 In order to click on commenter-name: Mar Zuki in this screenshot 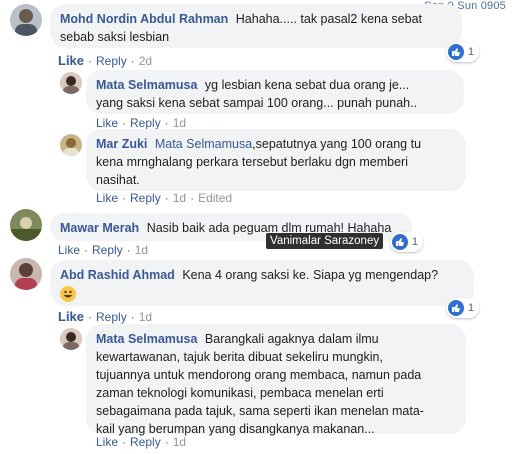, I will do `click(121, 144)`.